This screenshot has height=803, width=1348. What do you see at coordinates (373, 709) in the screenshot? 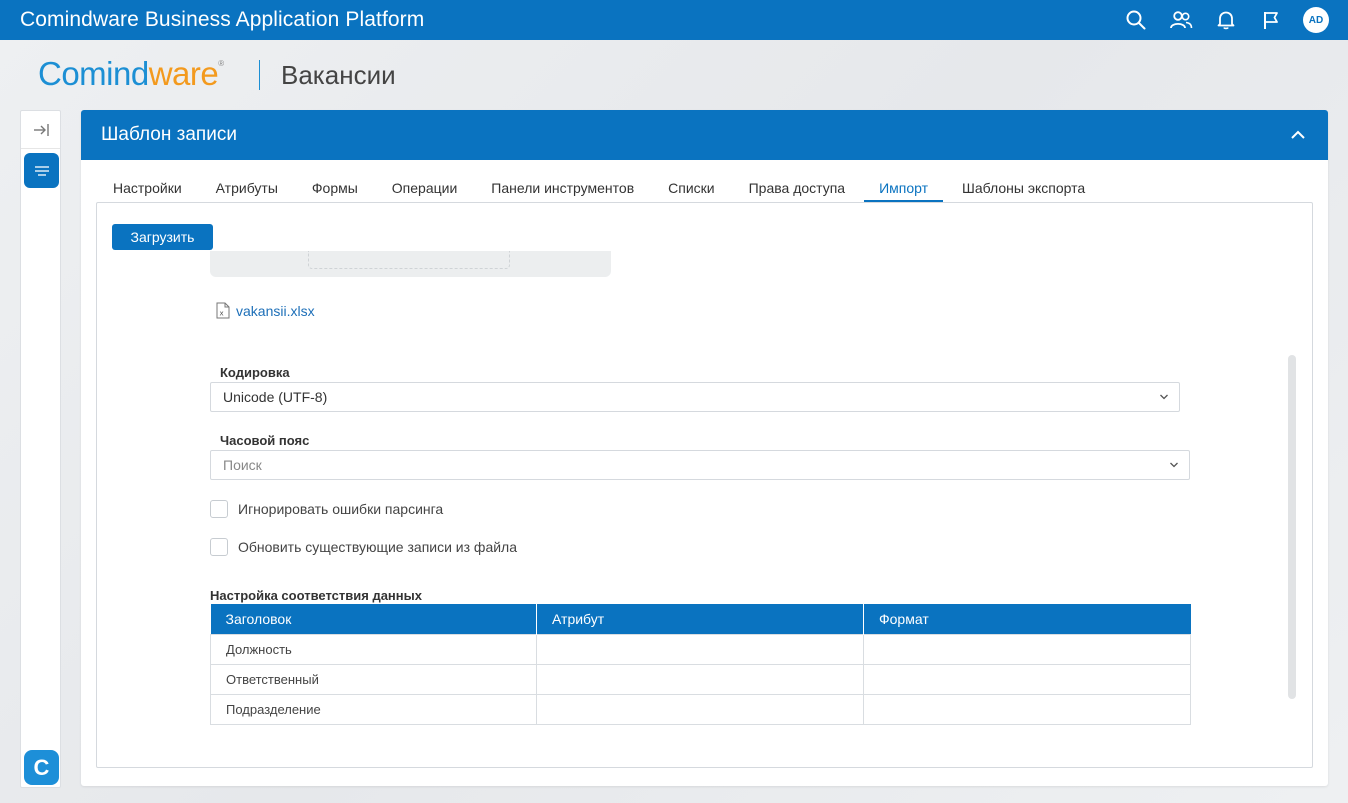
I see `table-cell: Подразделение` at bounding box center [373, 709].